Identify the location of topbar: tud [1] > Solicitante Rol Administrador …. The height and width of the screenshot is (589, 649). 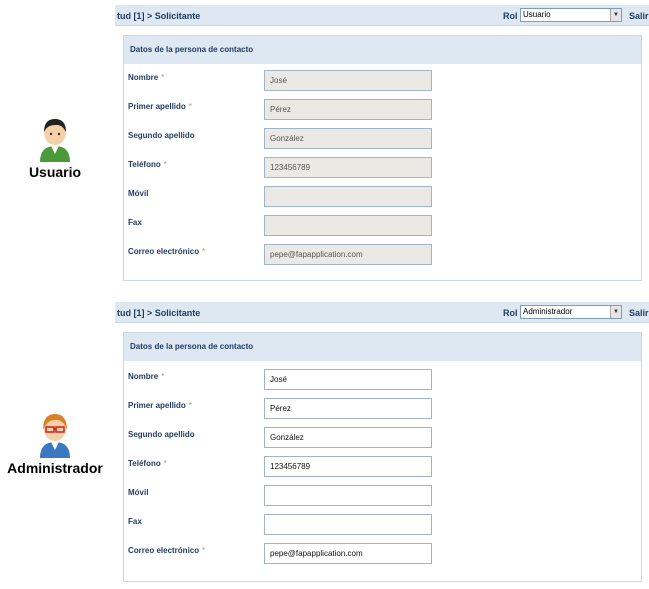
(382, 312).